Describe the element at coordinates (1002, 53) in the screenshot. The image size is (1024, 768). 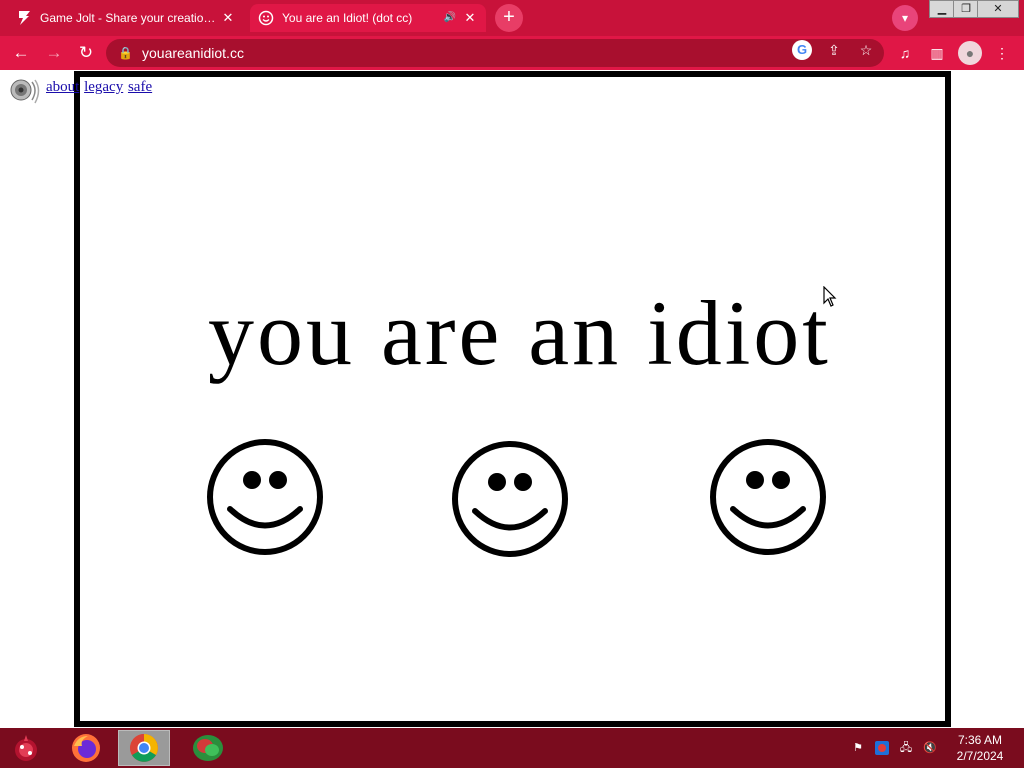
I see `menu-kebab-icon: ⋮` at that location.